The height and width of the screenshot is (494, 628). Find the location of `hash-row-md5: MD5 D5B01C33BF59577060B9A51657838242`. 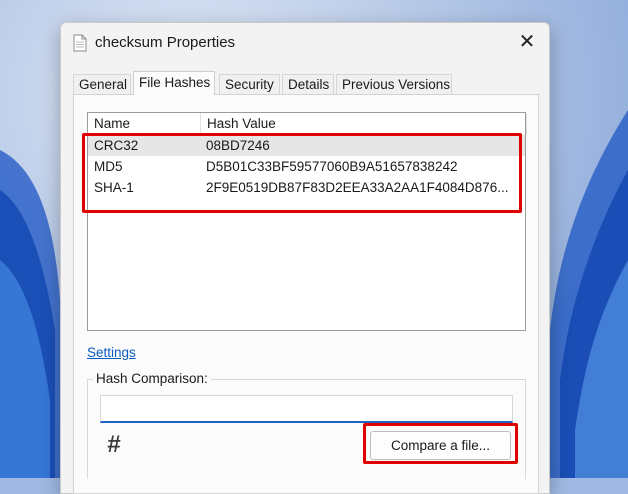

hash-row-md5: MD5 D5B01C33BF59577060B9A51657838242 is located at coordinates (306, 166).